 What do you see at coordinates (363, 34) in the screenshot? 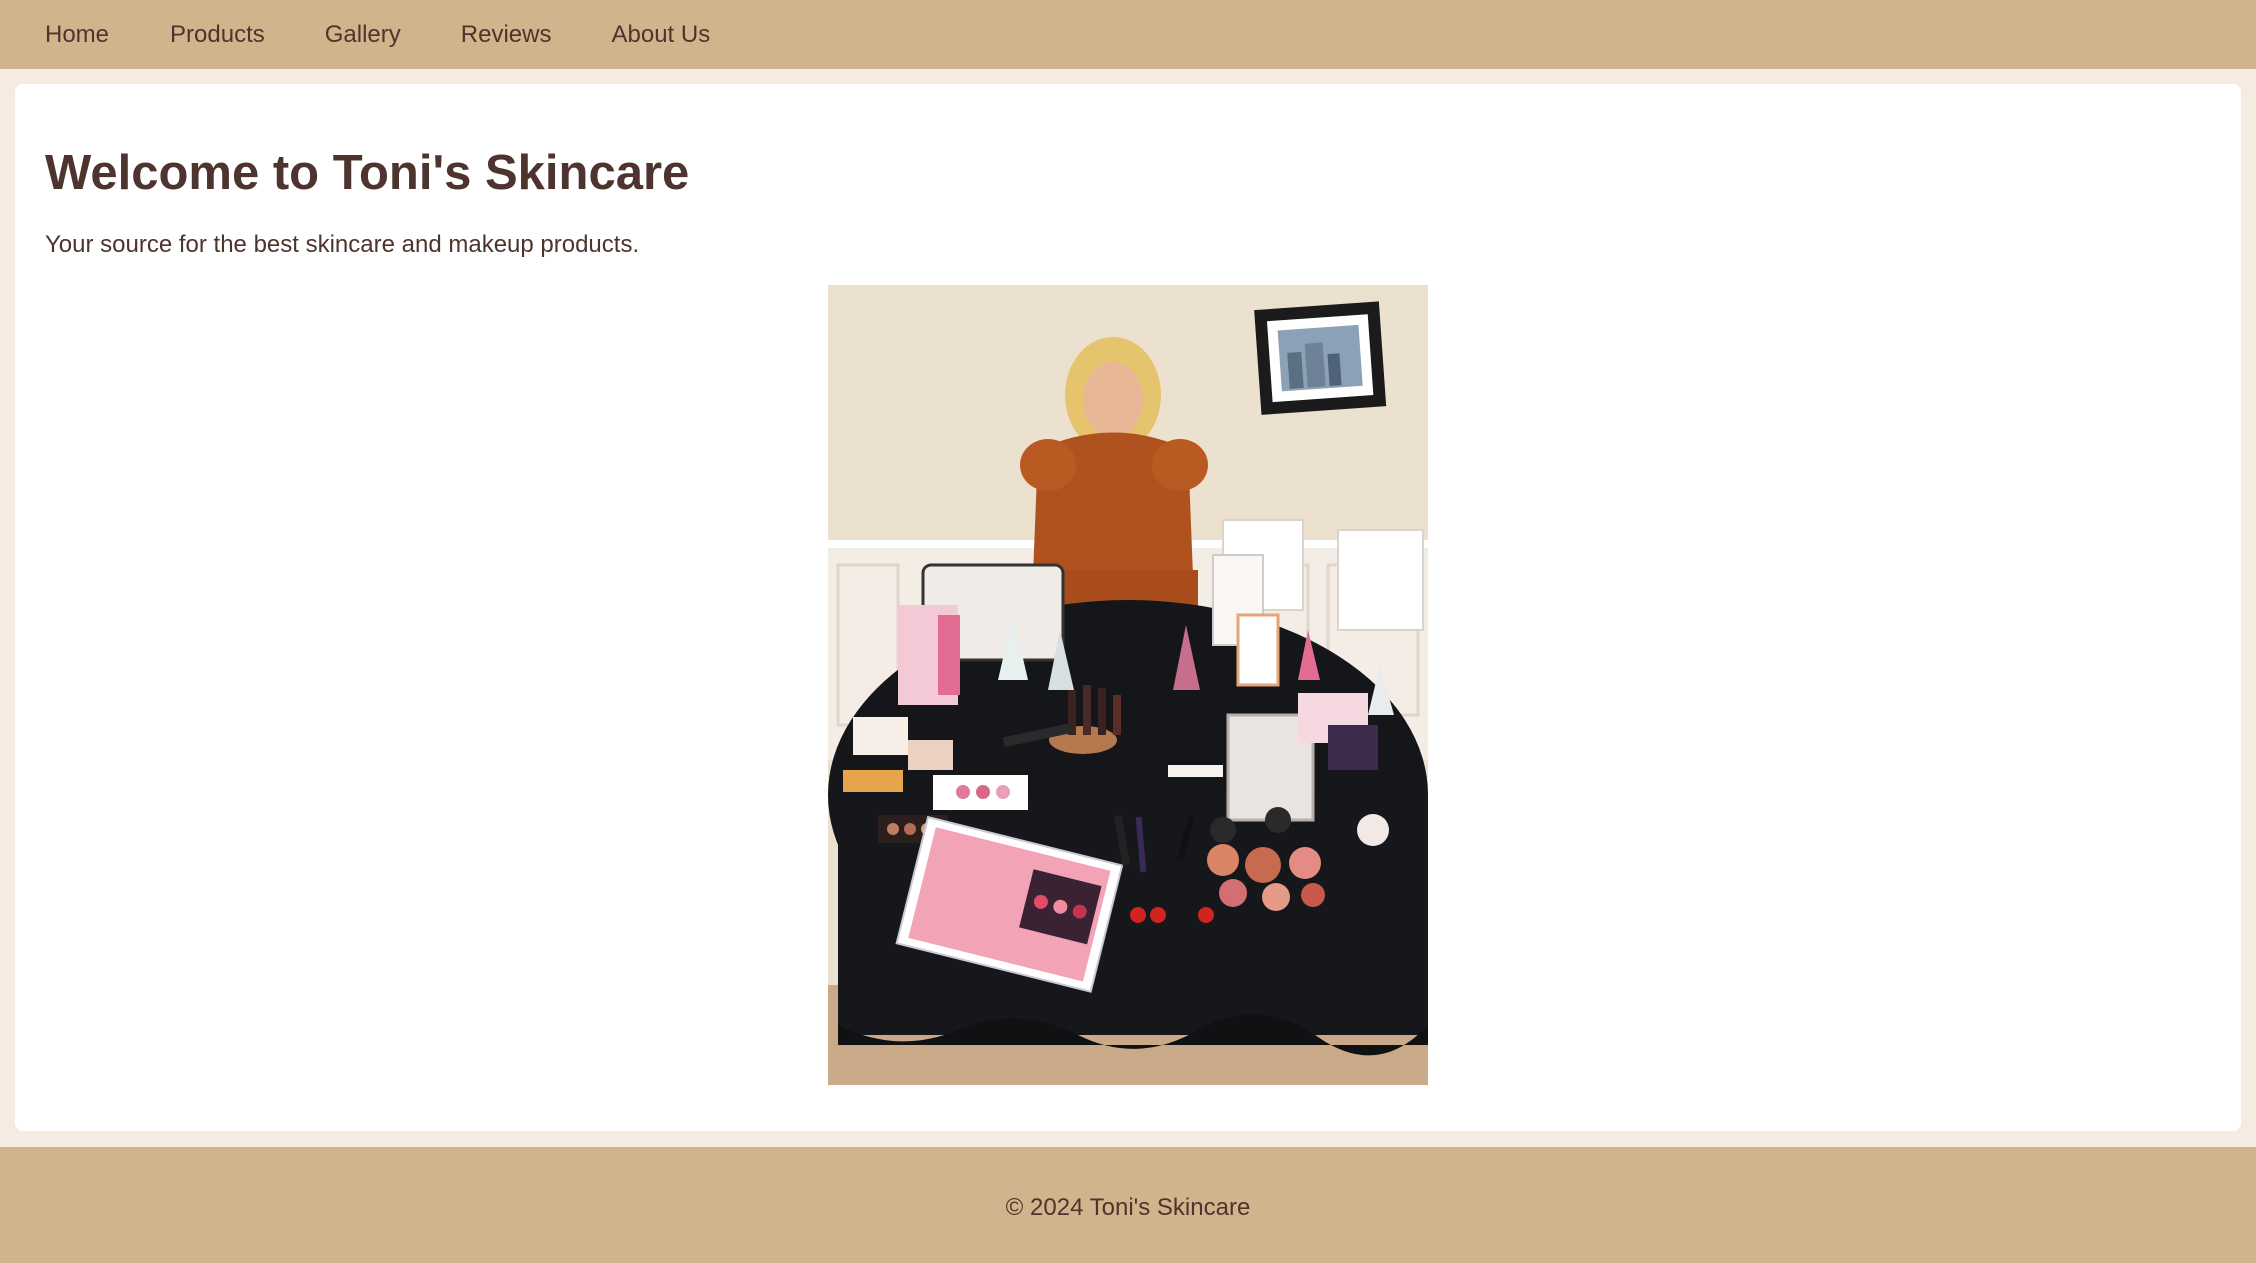
I see `nav-link-gallery: Gallery` at bounding box center [363, 34].